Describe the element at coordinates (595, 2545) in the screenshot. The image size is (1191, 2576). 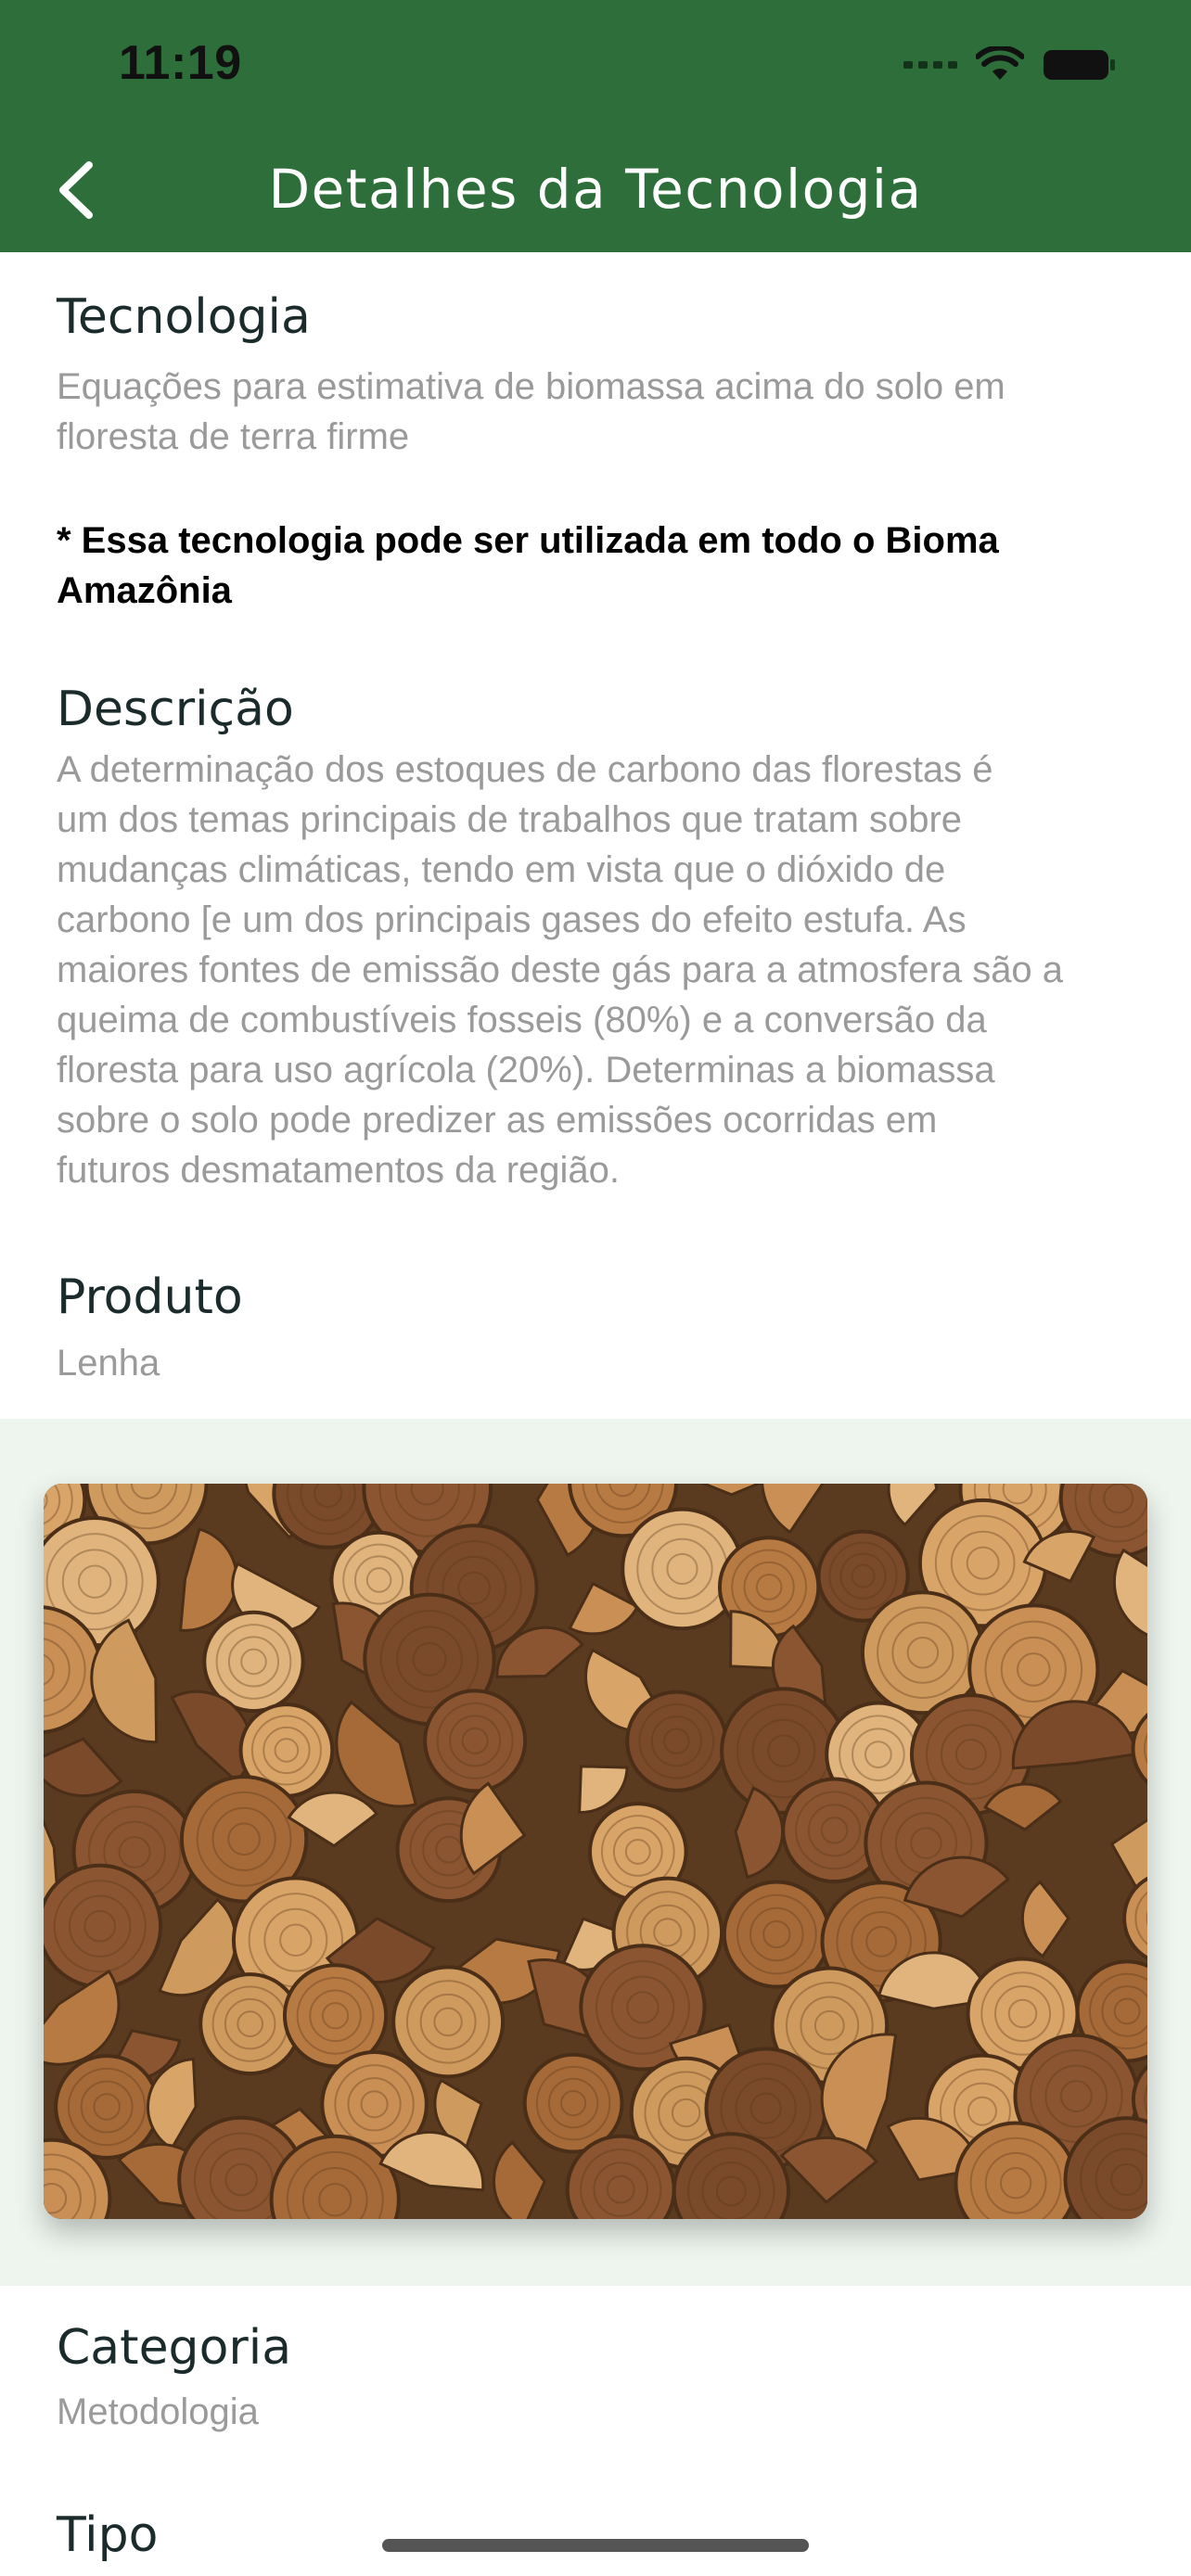
I see `home-indicator` at that location.